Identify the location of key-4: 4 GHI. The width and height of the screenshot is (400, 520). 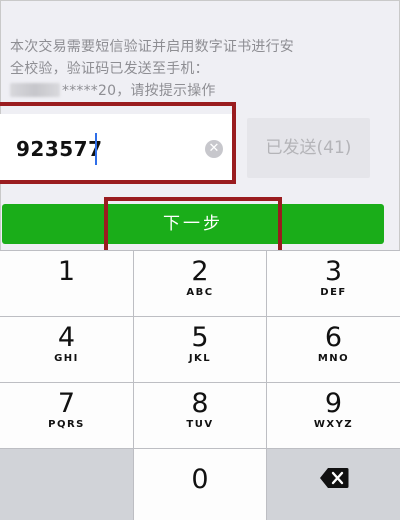
(66, 349).